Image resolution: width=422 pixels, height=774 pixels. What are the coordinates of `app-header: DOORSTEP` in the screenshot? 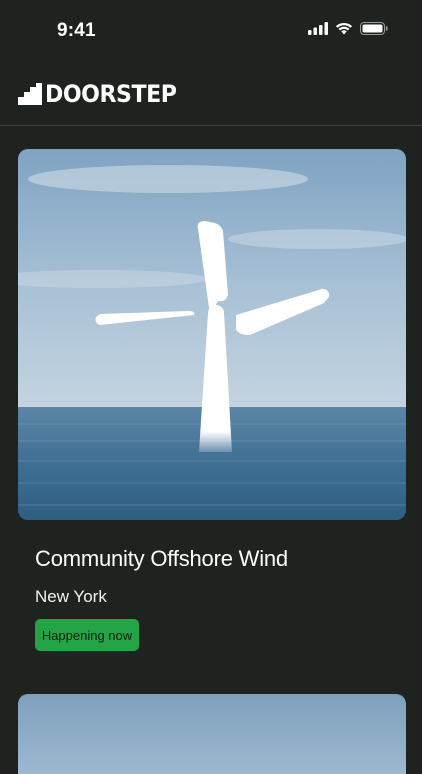 It's located at (211, 95).